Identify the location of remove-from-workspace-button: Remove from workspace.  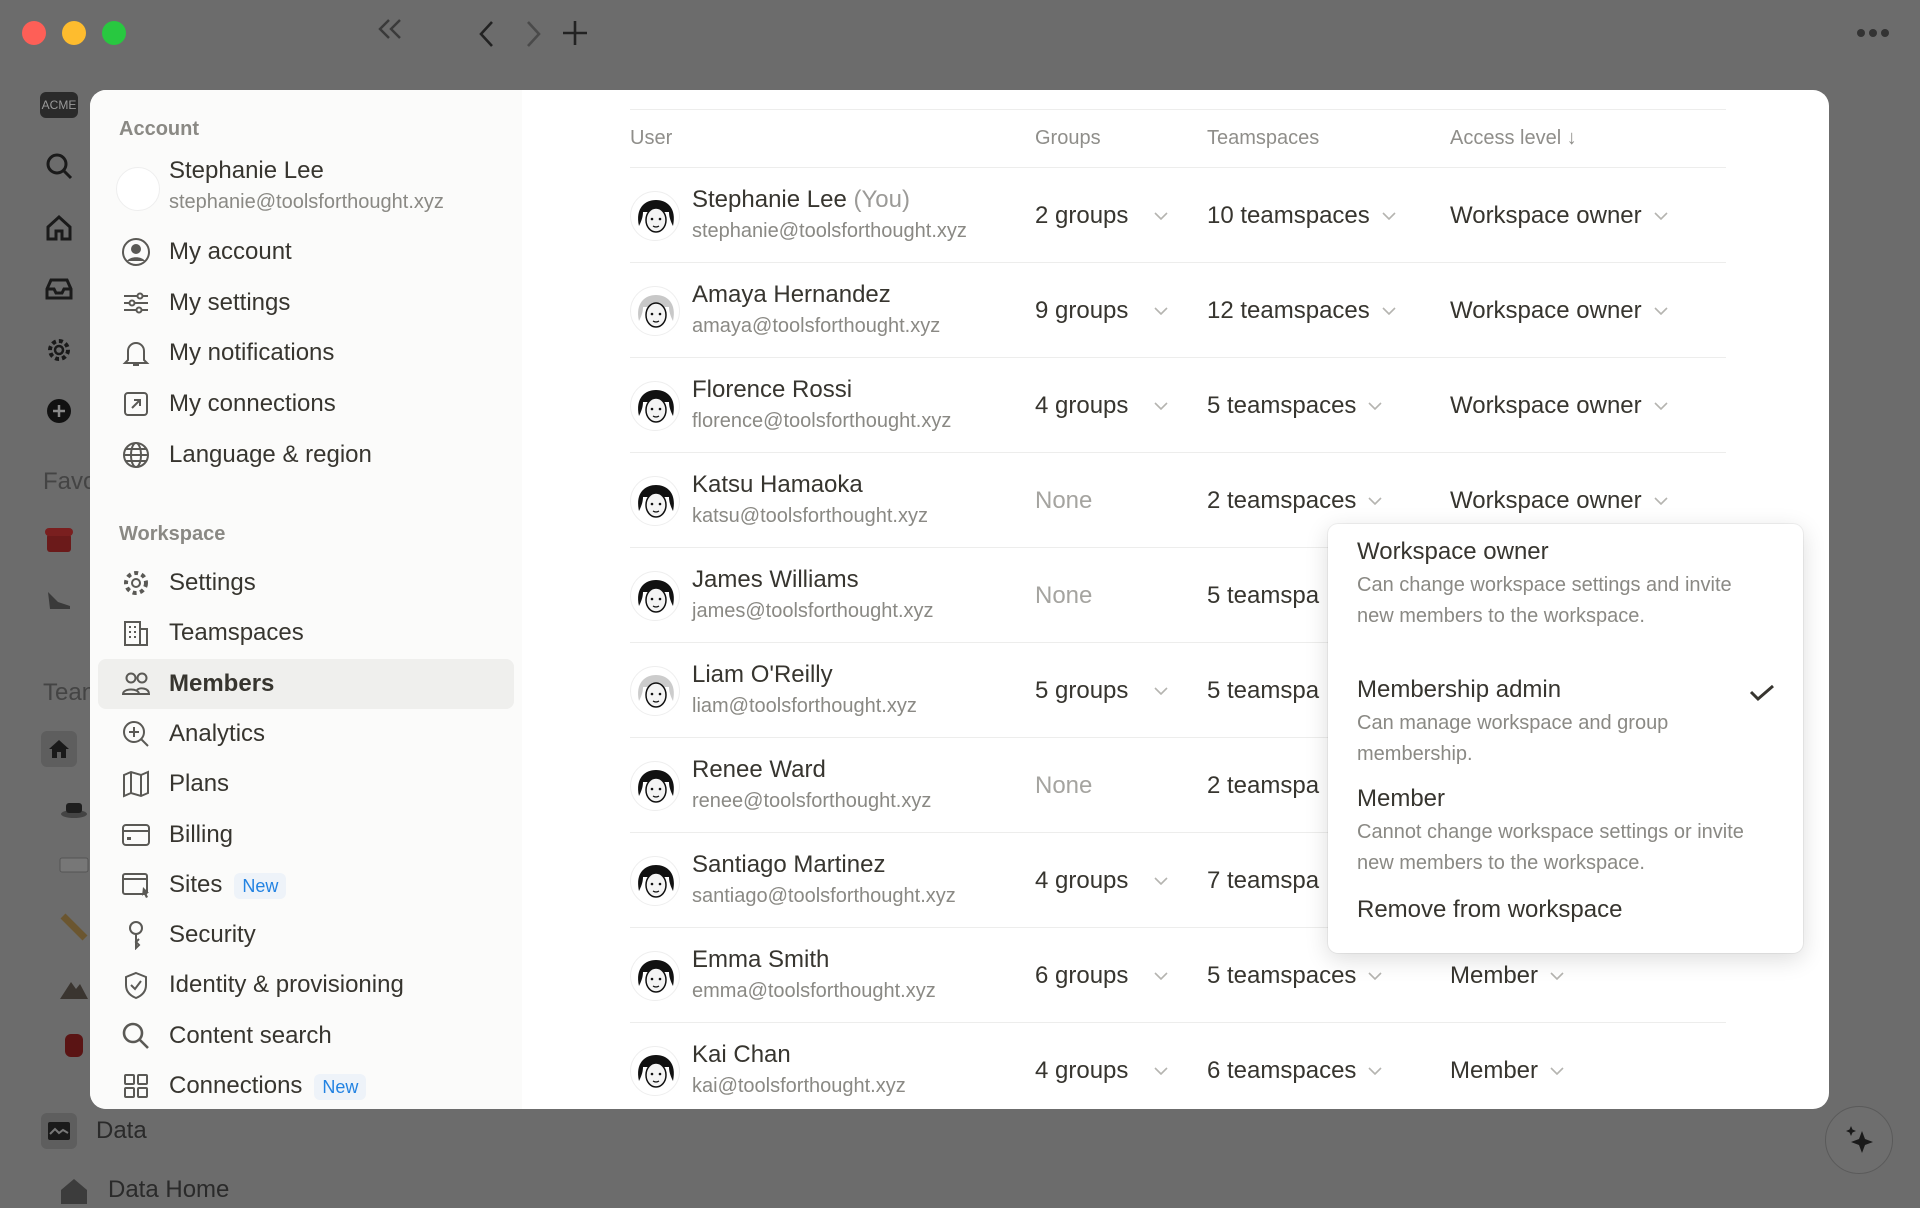
(1557, 910).